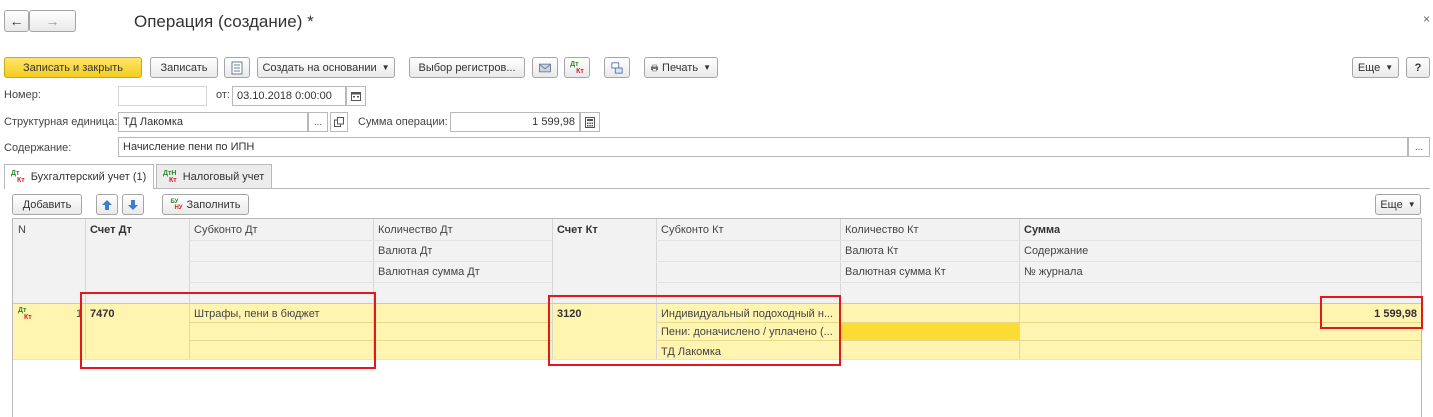 The height and width of the screenshot is (417, 1433). I want to click on fill-label: Заполнить, so click(213, 204).